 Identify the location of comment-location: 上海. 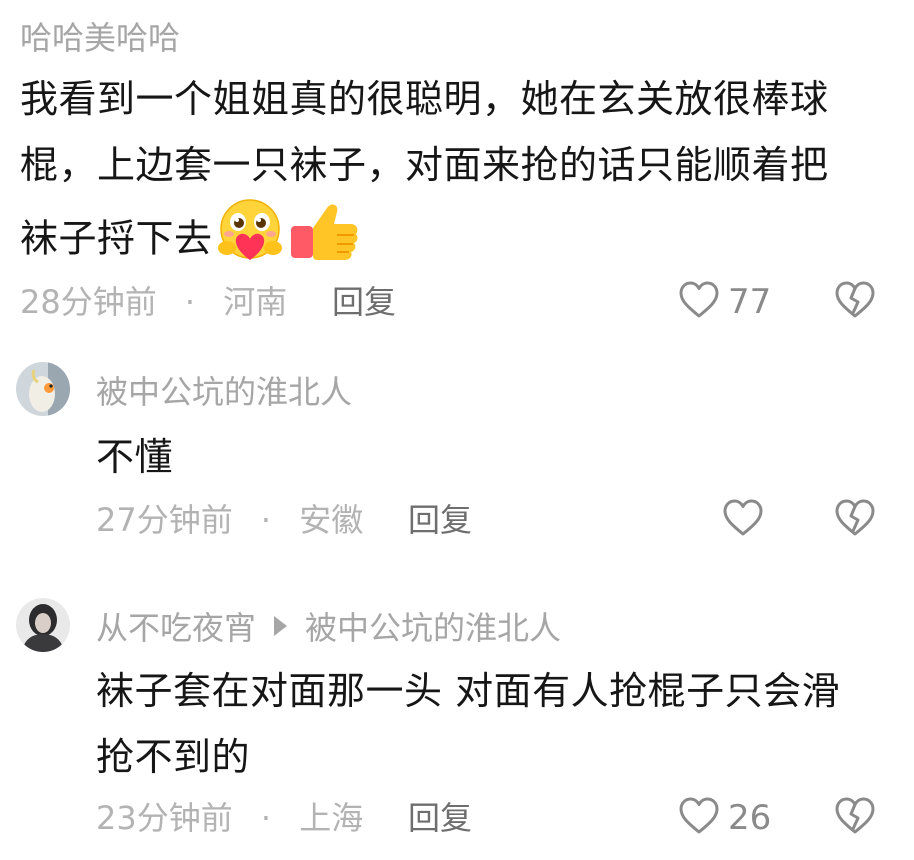
(331, 818).